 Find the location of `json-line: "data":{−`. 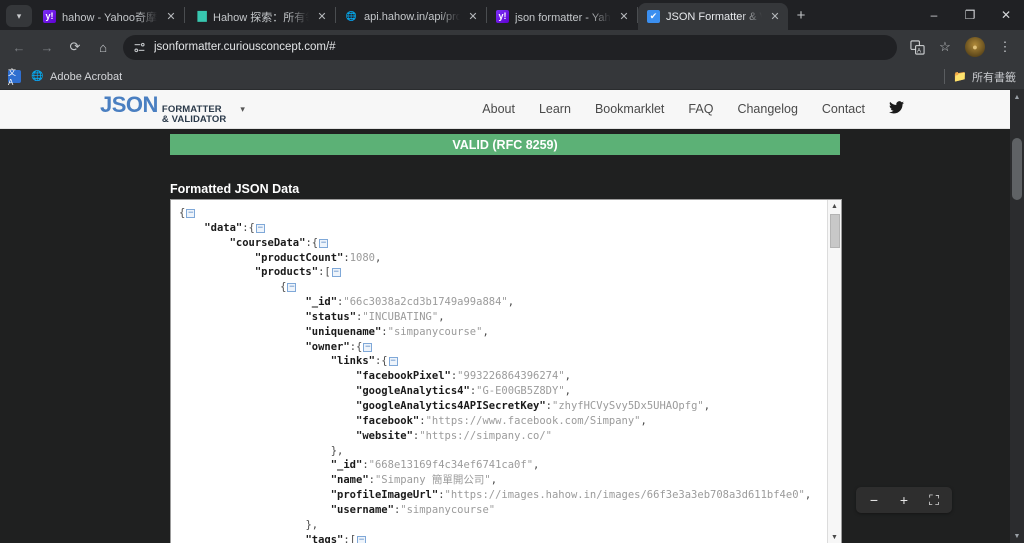

json-line: "data":{− is located at coordinates (234, 227).